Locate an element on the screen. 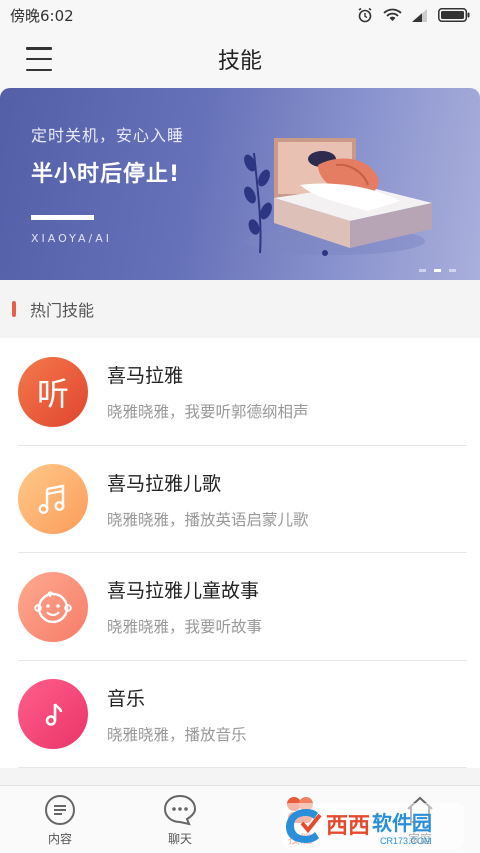  status-time: 傍晚6:02 is located at coordinates (42, 15).